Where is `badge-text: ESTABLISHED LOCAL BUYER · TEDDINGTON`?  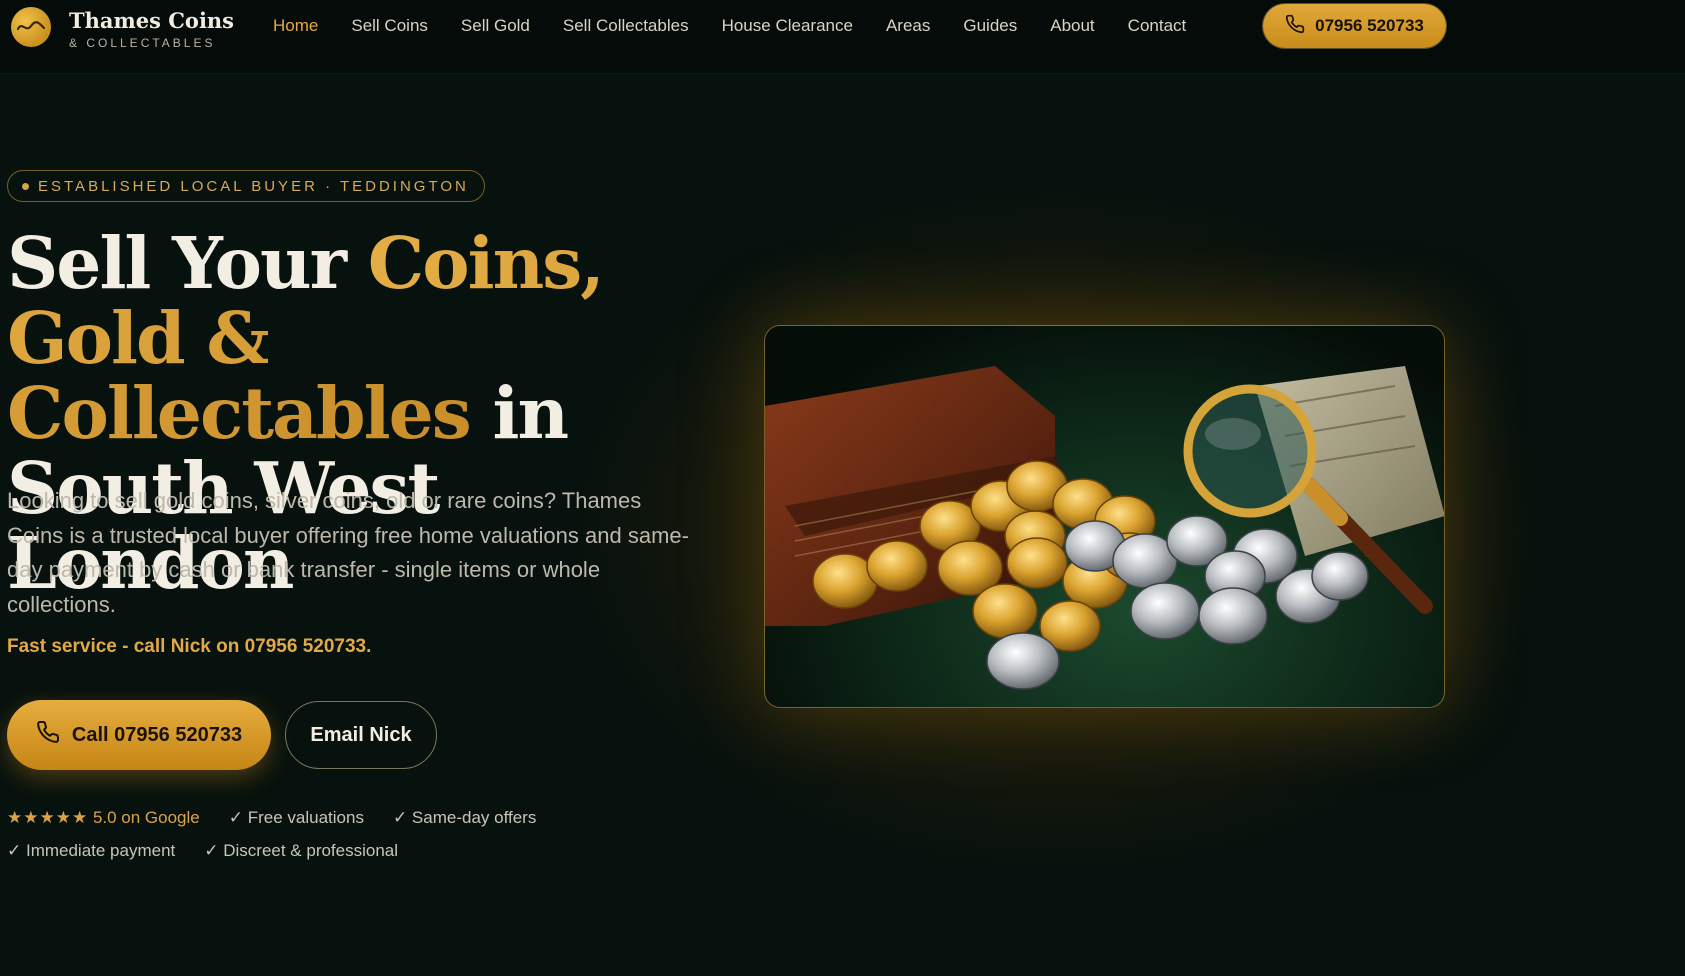
badge-text: ESTABLISHED LOCAL BUYER · TEDDINGTON is located at coordinates (253, 186).